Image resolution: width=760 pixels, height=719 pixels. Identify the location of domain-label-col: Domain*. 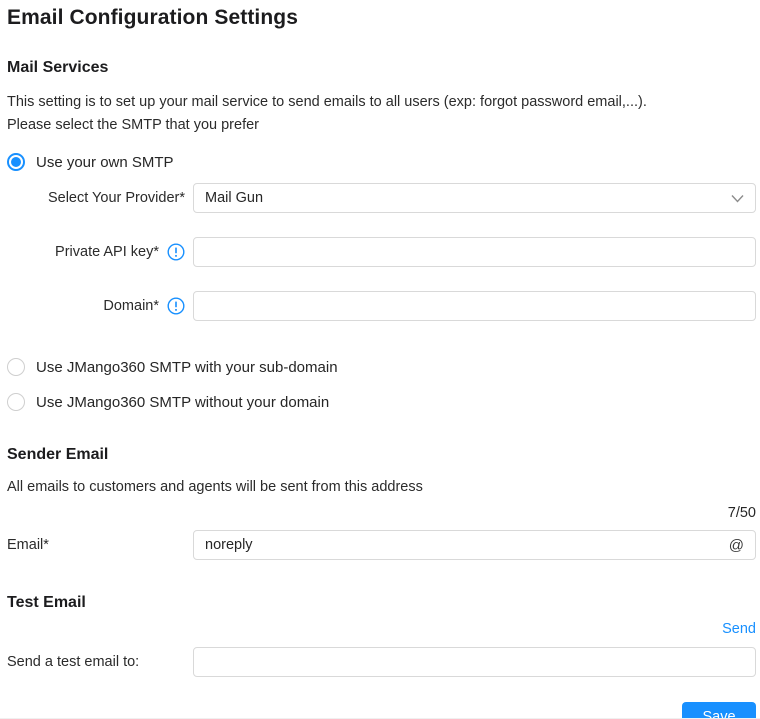
(100, 306).